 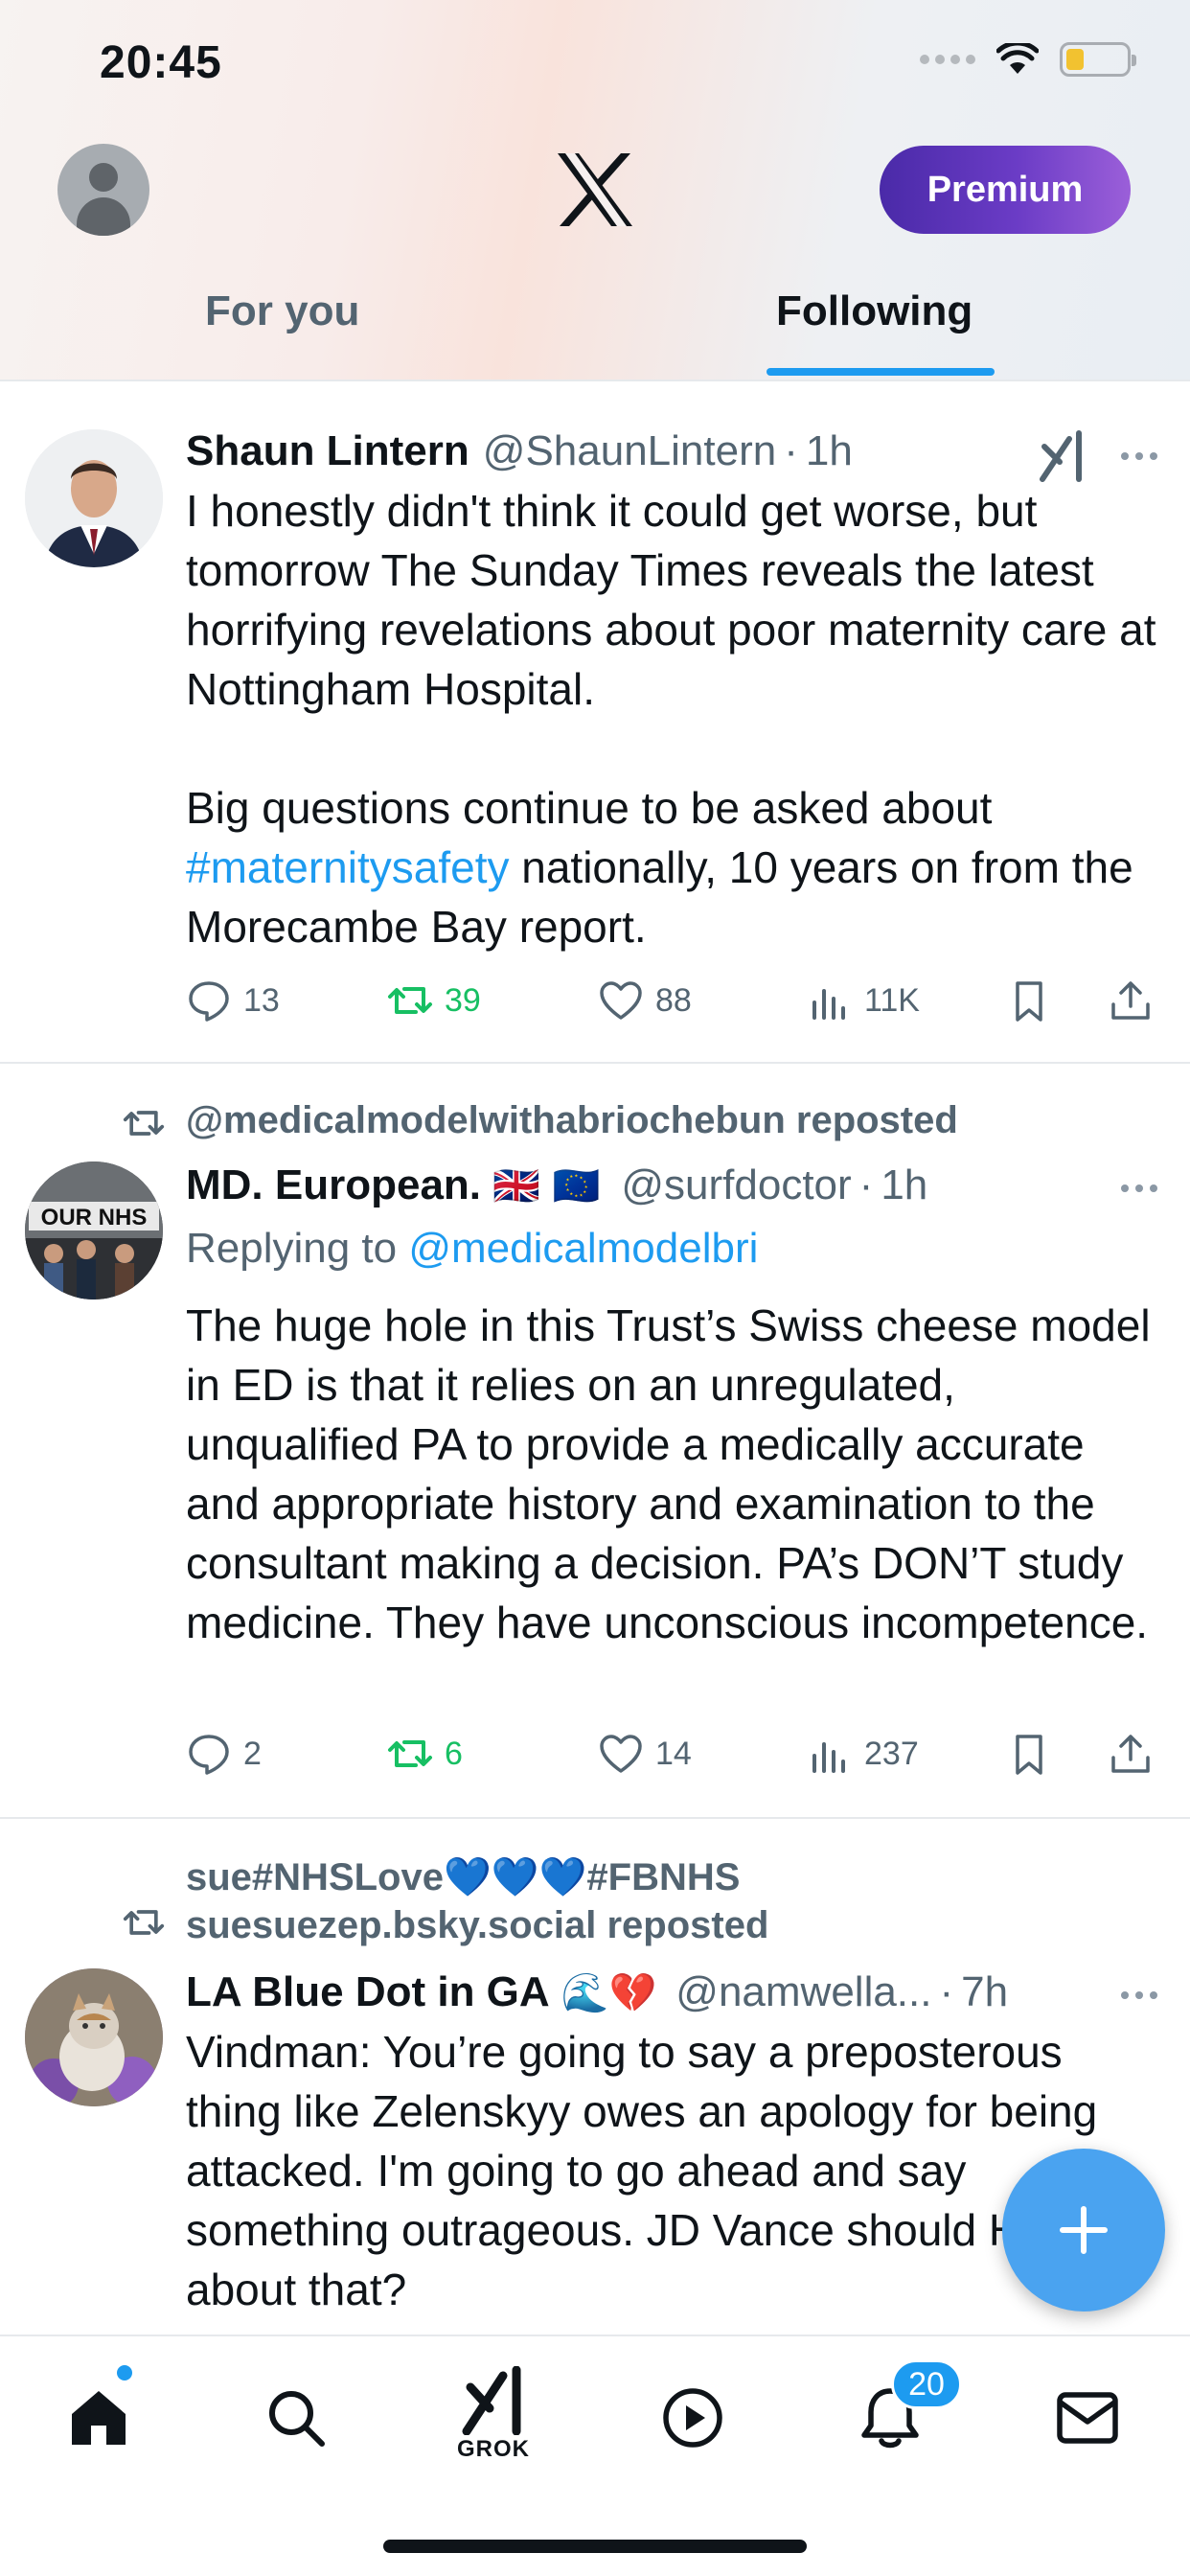 I want to click on reposted-by-line: suesuezep.bsky.social reposted, so click(x=478, y=1925).